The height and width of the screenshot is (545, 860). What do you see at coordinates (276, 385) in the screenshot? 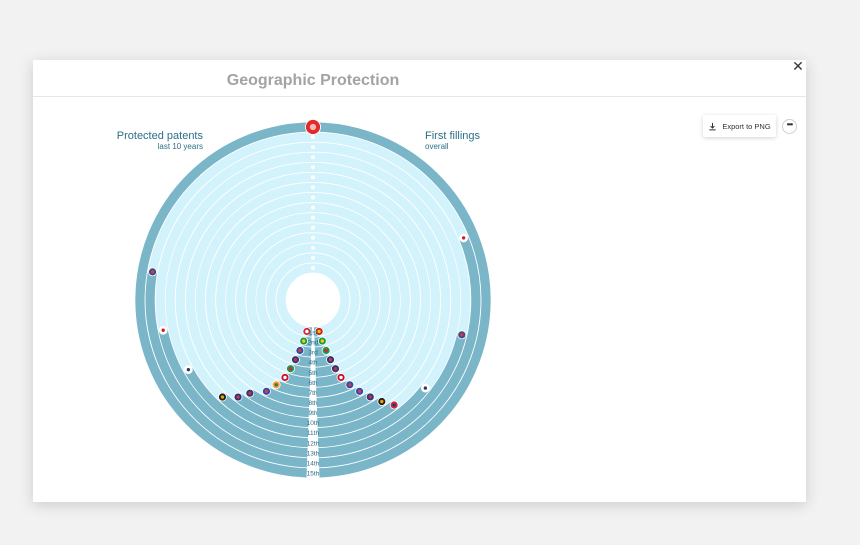
I see `flag-left-9th` at bounding box center [276, 385].